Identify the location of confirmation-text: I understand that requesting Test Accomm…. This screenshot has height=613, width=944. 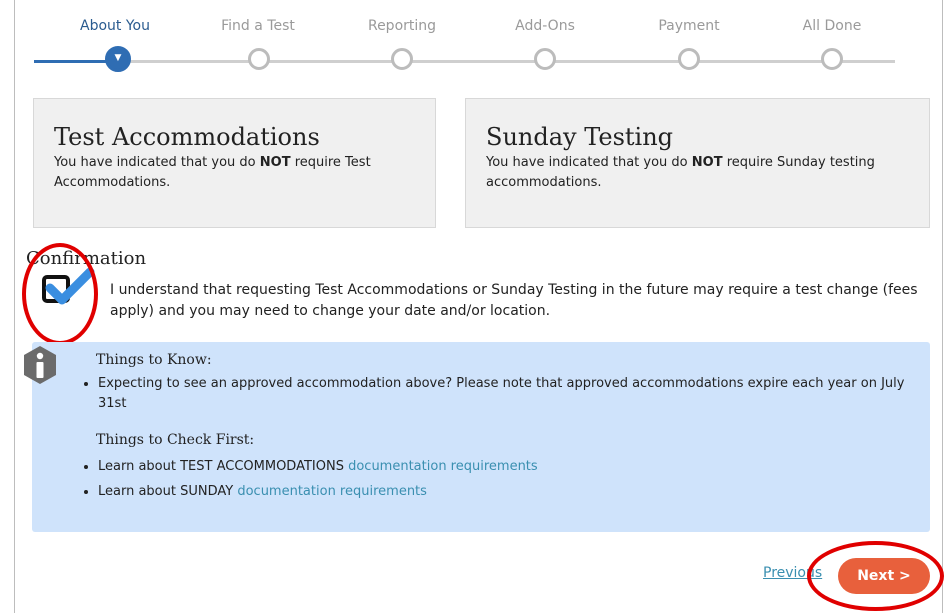
(514, 300).